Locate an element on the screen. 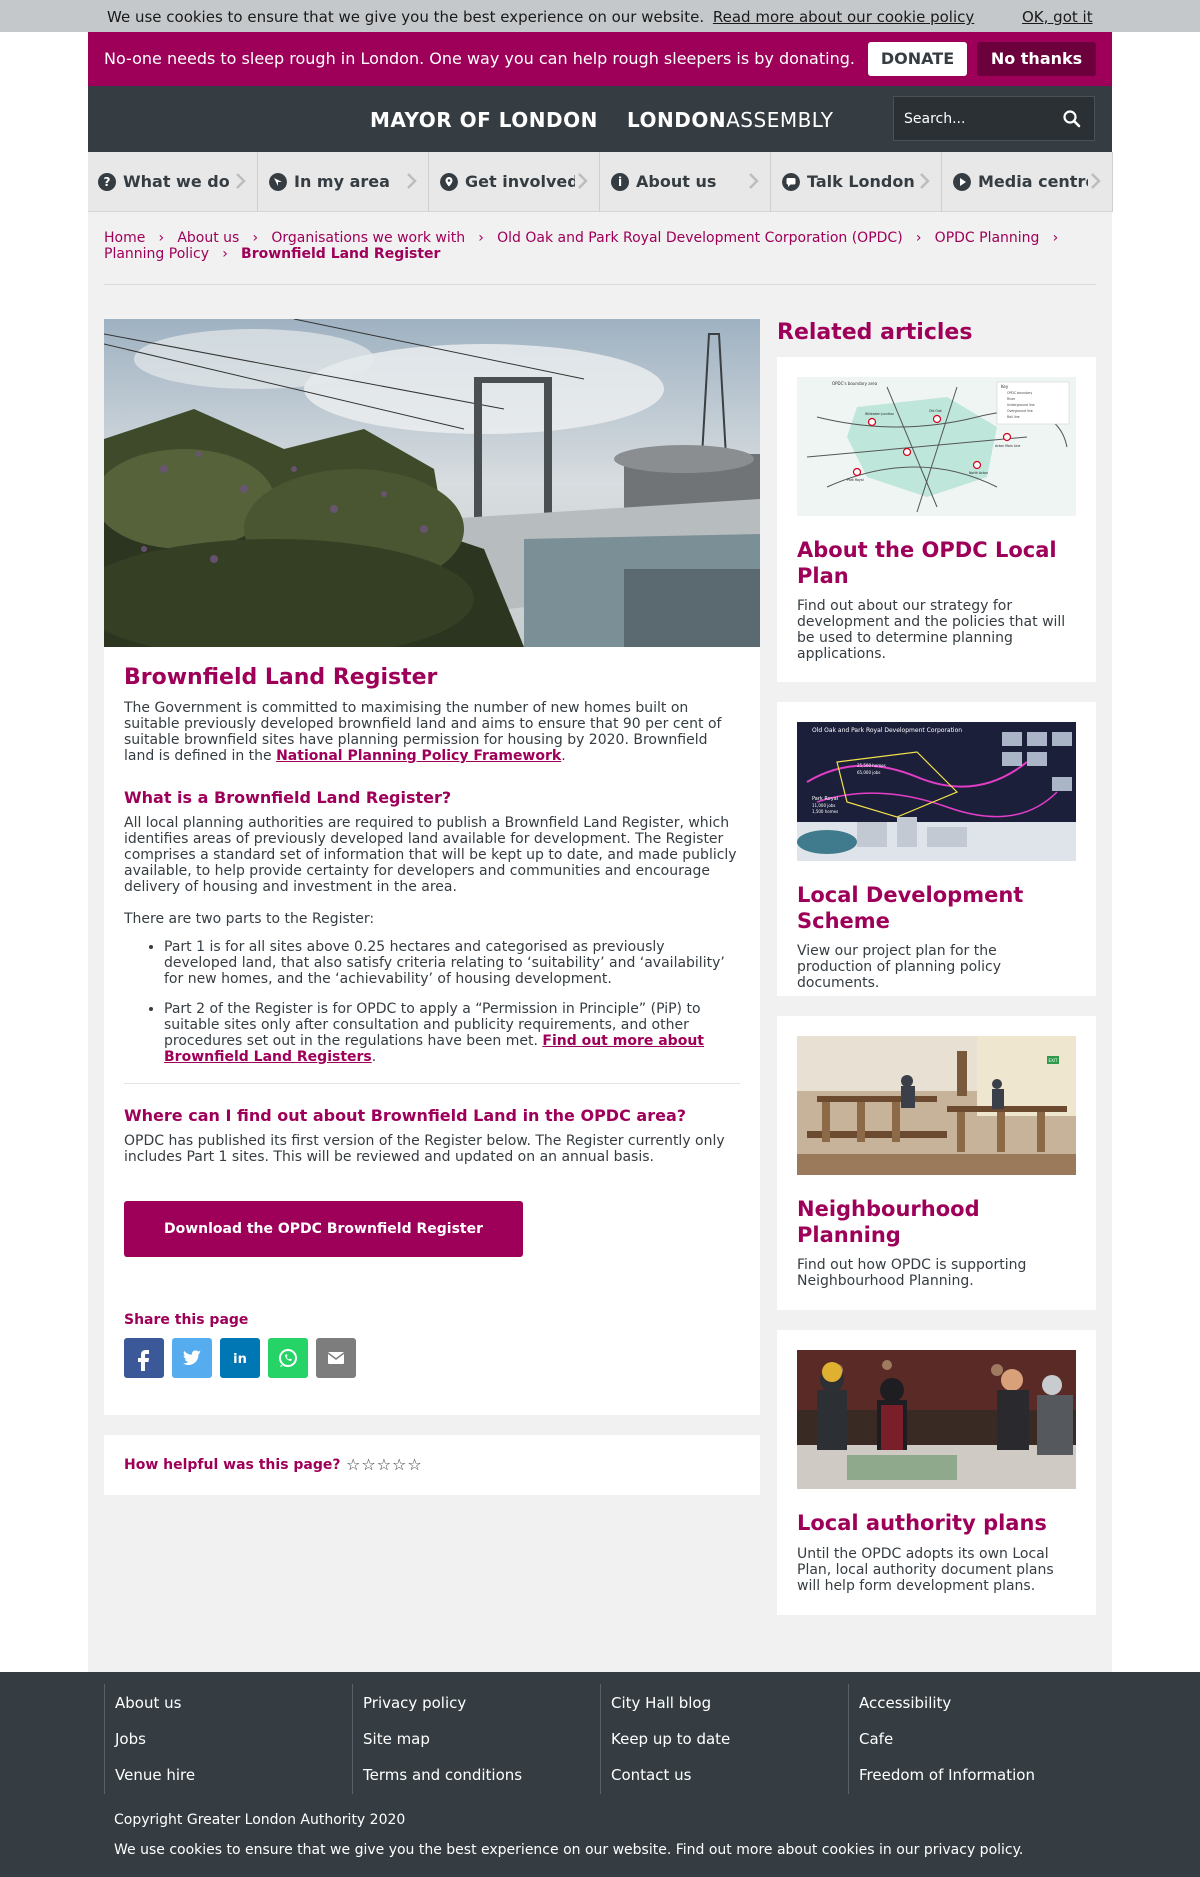 The image size is (1200, 1877). linkedin-share-button: in is located at coordinates (240, 1358).